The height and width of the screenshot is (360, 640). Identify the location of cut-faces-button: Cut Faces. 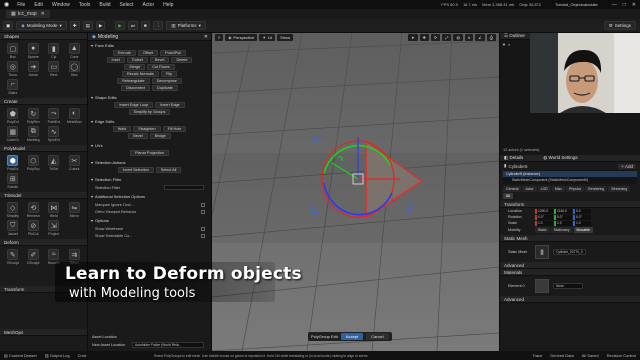
(161, 67).